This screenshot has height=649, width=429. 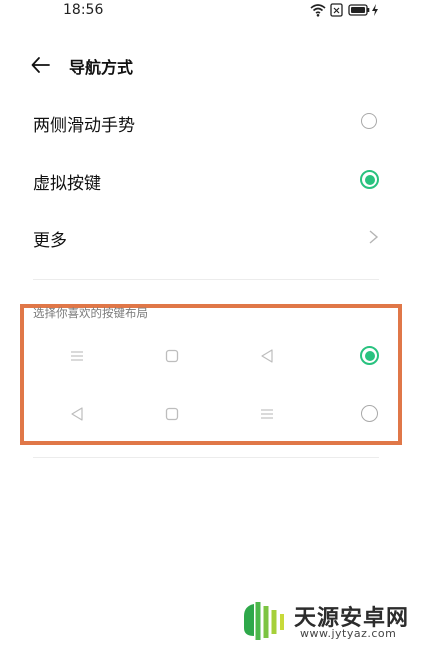 I want to click on status-bar: 18:56, so click(x=214, y=13).